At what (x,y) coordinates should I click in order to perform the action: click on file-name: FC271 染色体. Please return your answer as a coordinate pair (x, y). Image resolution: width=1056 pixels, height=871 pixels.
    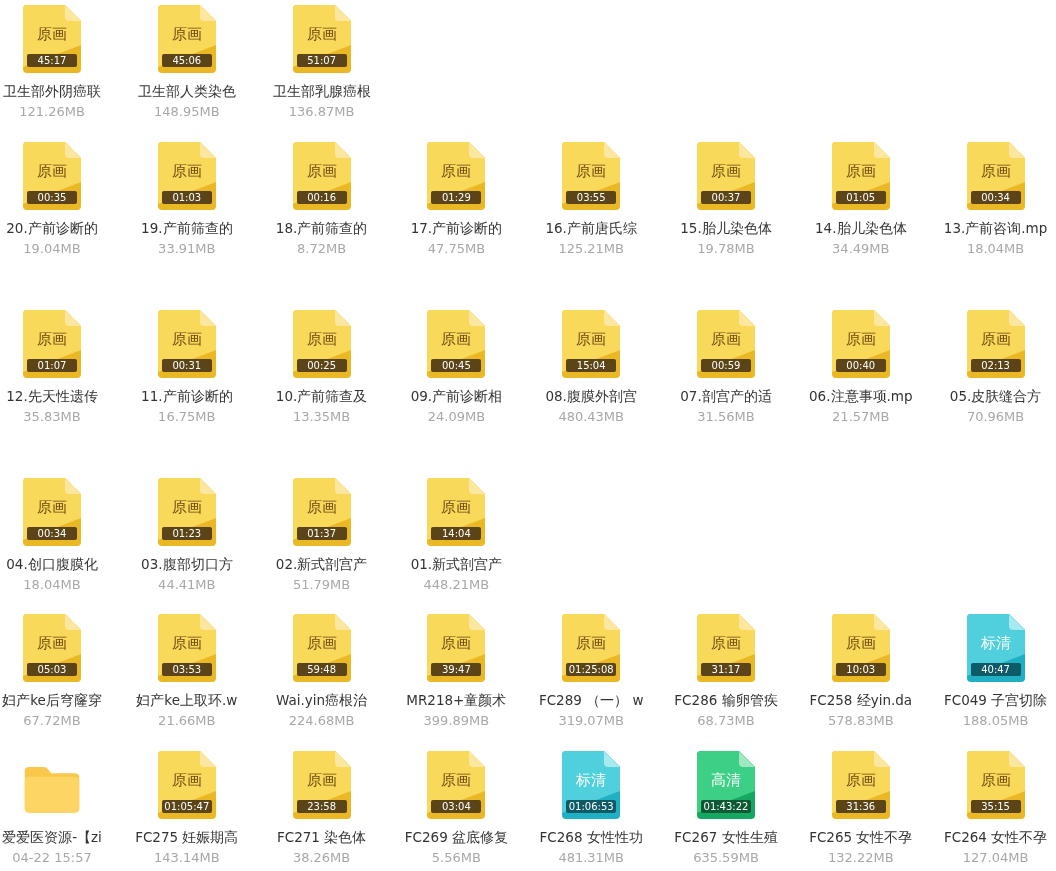
    Looking at the image, I should click on (321, 837).